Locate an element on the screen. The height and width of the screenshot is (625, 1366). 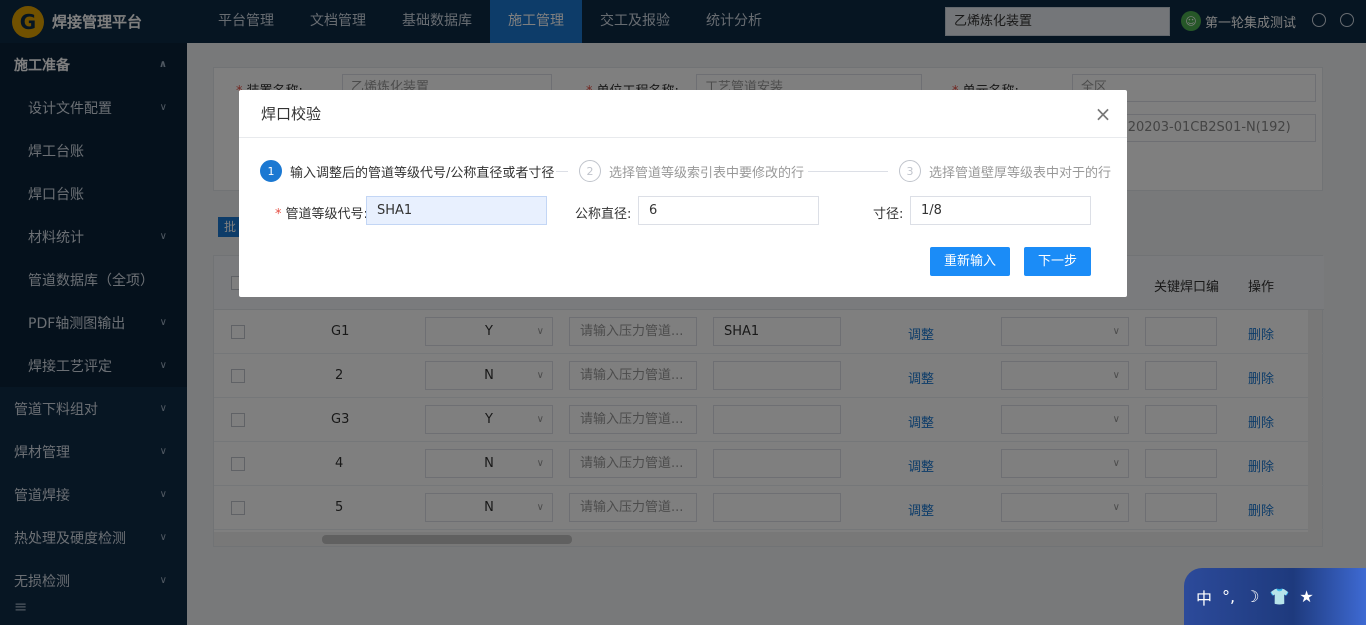
ime-skin-icon: 👕 is located at coordinates (1279, 596).